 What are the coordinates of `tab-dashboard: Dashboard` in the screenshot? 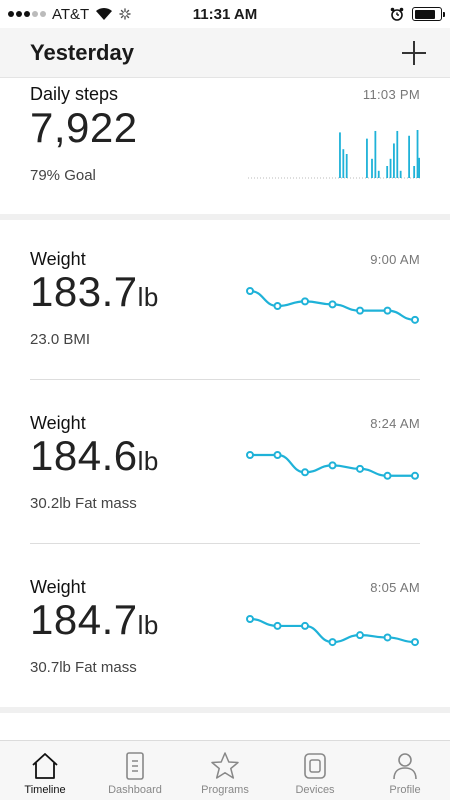 It's located at (135, 770).